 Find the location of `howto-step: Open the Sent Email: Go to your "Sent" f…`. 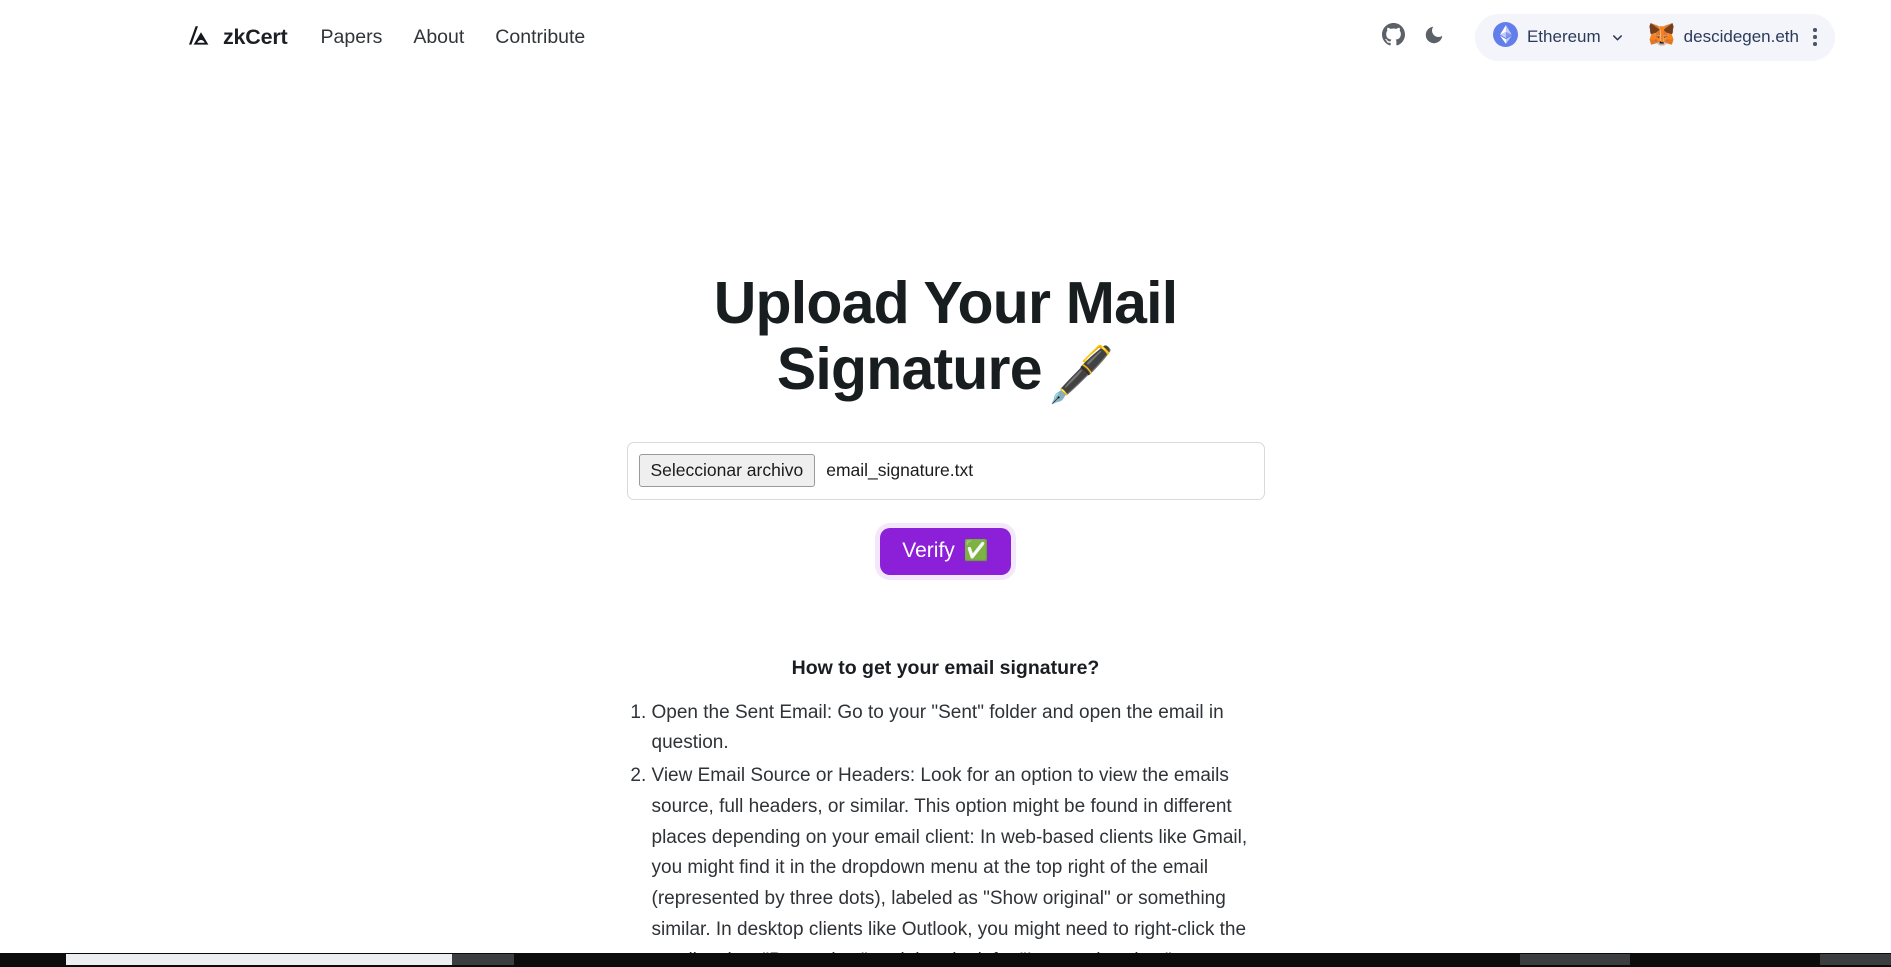

howto-step: Open the Sent Email: Go to your "Sent" f… is located at coordinates (959, 729).